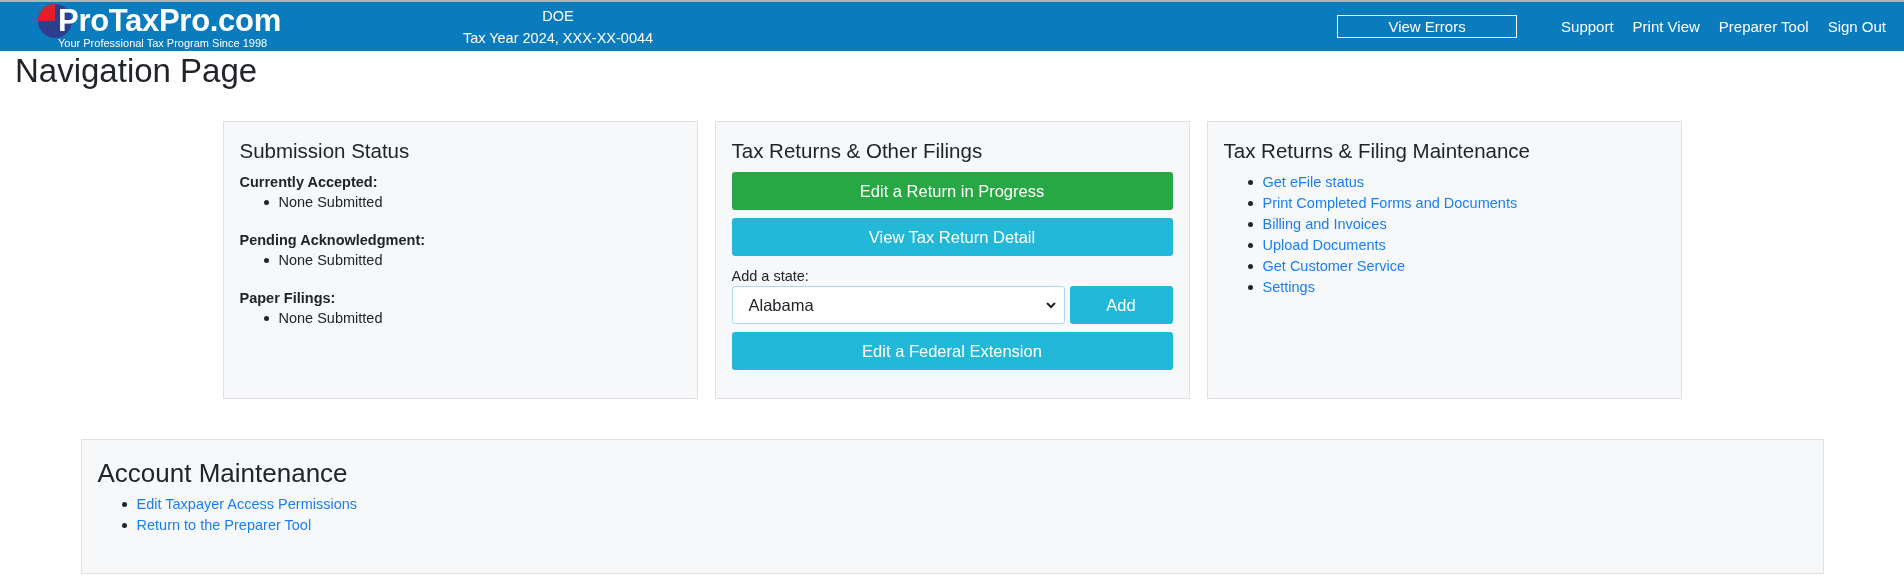  Describe the element at coordinates (558, 37) in the screenshot. I see `tax-year-text: Tax Year 2024, XXX-XX-0044` at that location.